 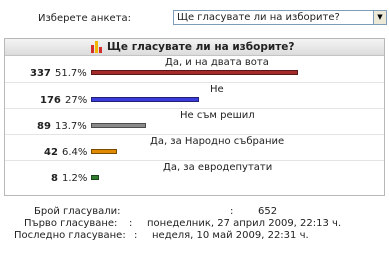 What do you see at coordinates (217, 141) in the screenshot?
I see `poll-option-label: Да, за Народно събрание` at bounding box center [217, 141].